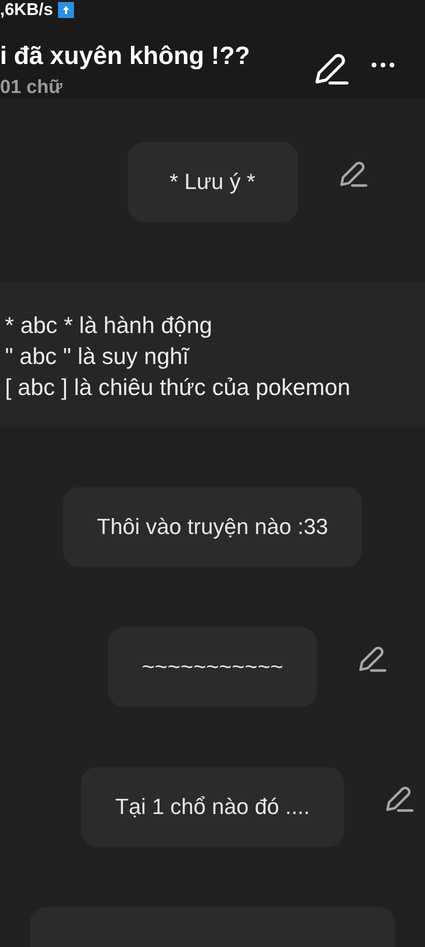  I want to click on text-bubble: Thôi vào truyện nào :33, so click(212, 527).